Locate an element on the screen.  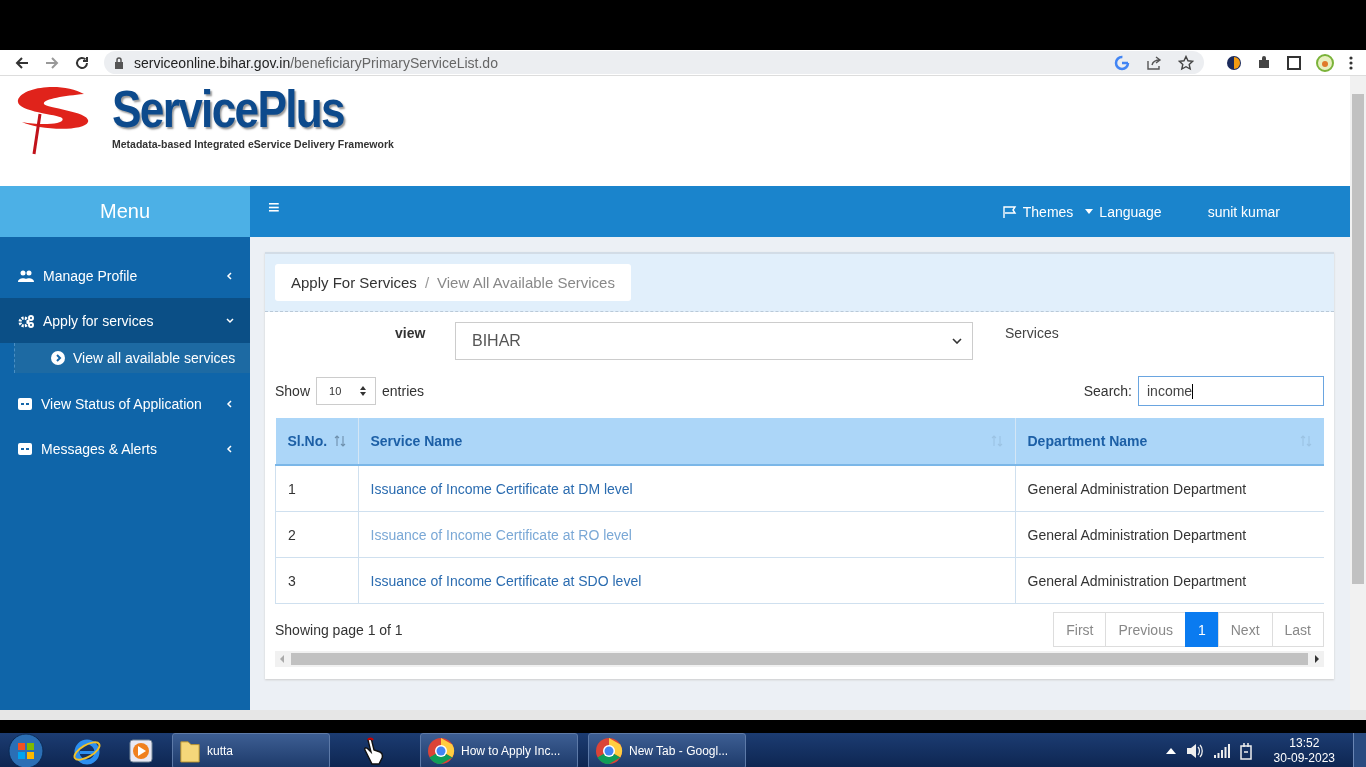
gears-icon is located at coordinates (26, 320).